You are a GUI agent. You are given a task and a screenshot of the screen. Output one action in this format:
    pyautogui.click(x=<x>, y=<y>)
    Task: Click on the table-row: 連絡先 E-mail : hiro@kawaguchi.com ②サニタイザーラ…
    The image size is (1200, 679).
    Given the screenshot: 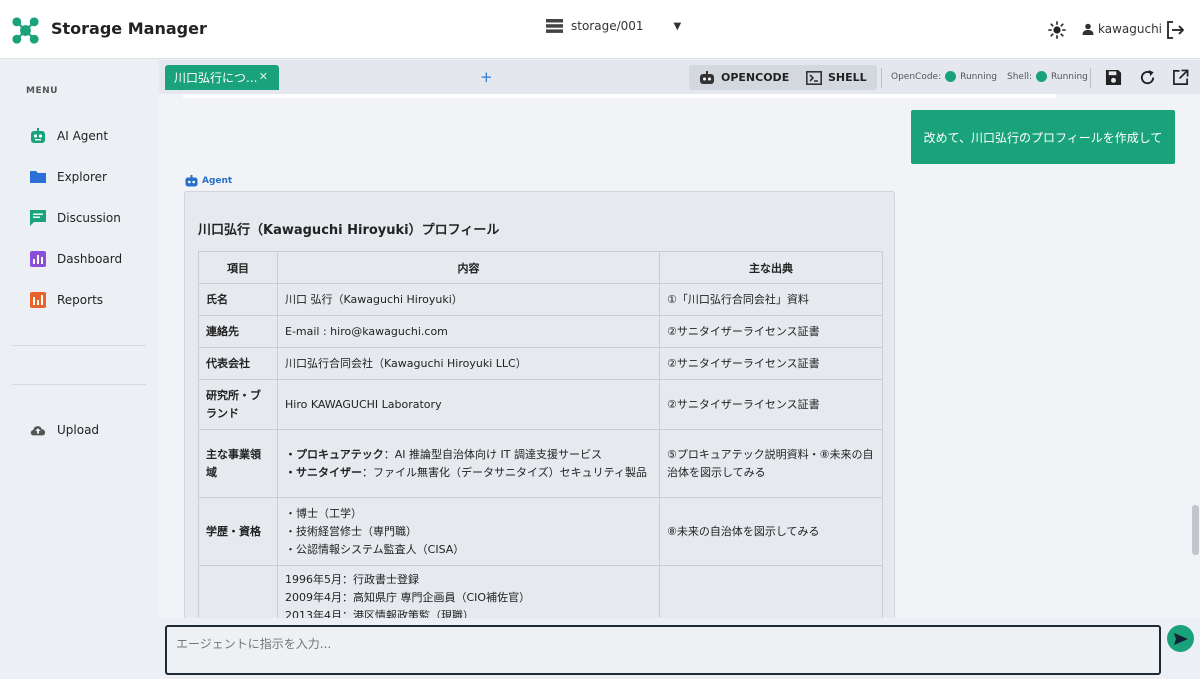 What is the action you would take?
    pyautogui.click(x=540, y=331)
    